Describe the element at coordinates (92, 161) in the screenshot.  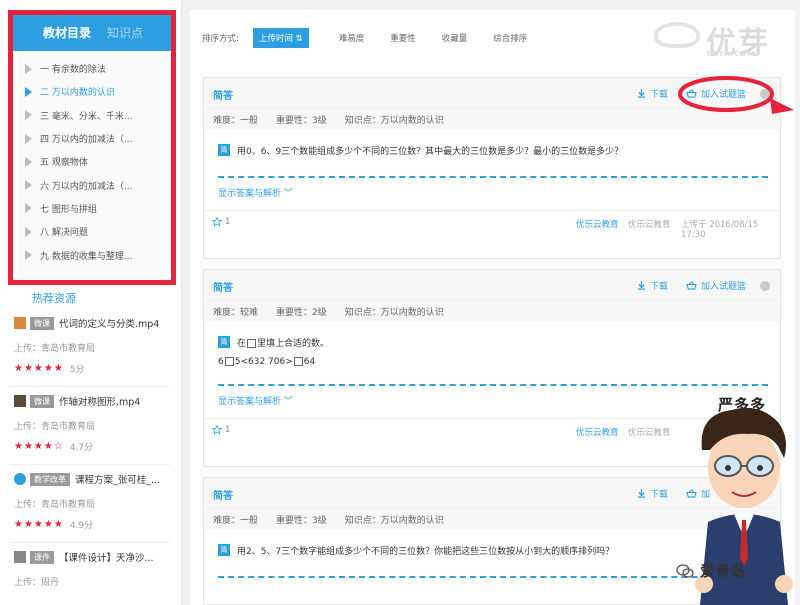
I see `catalog-item: 五 观察物体` at that location.